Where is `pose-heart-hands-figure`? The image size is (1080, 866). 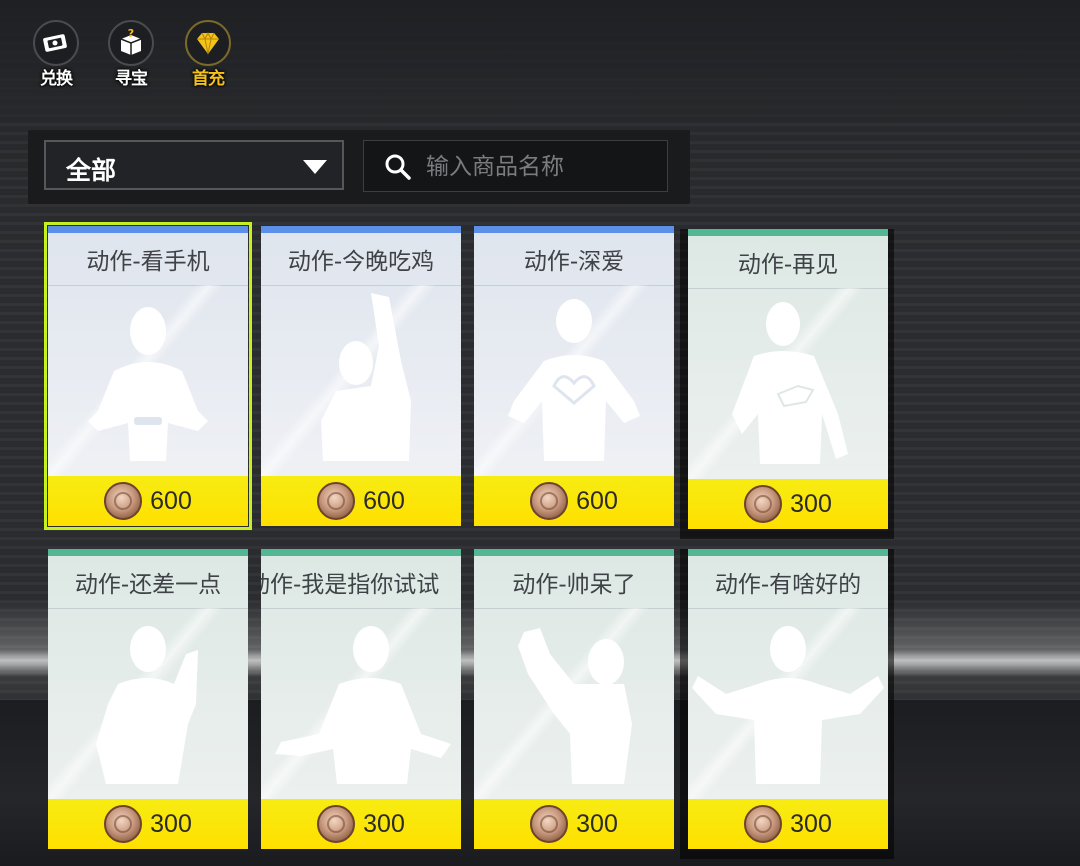
pose-heart-hands-figure is located at coordinates (574, 380).